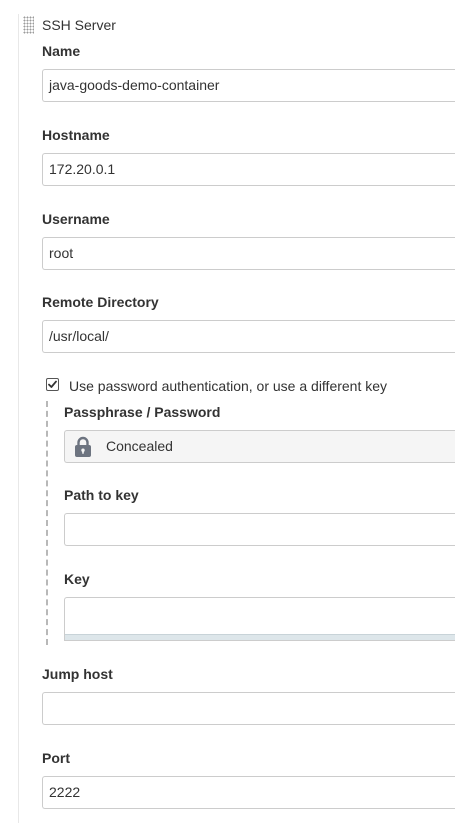 The height and width of the screenshot is (823, 455). Describe the element at coordinates (259, 446) in the screenshot. I see `passphrase-concealed-field: Concealed` at that location.